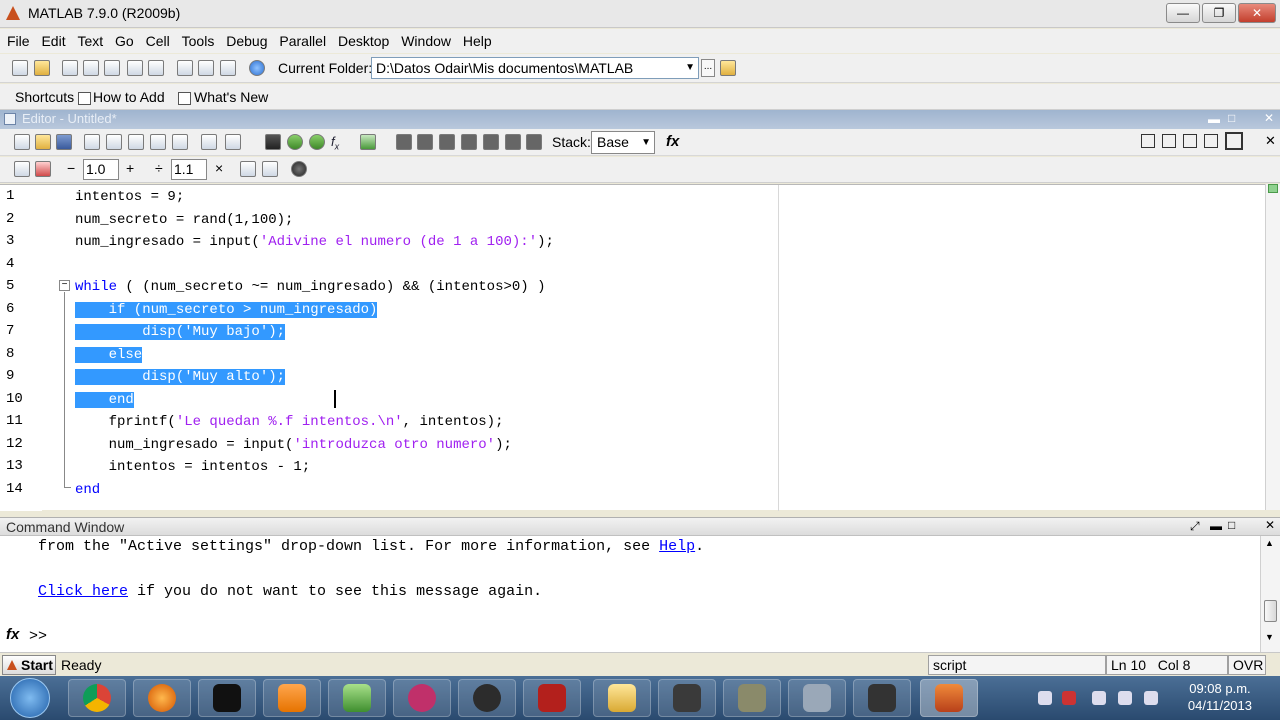 Image resolution: width=1280 pixels, height=720 pixels. I want to click on taskbar-chrome, so click(97, 698).